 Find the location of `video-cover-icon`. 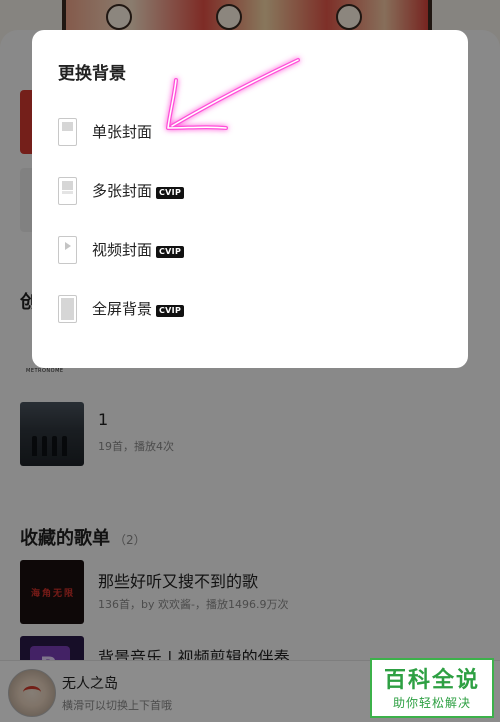

video-cover-icon is located at coordinates (67, 250).